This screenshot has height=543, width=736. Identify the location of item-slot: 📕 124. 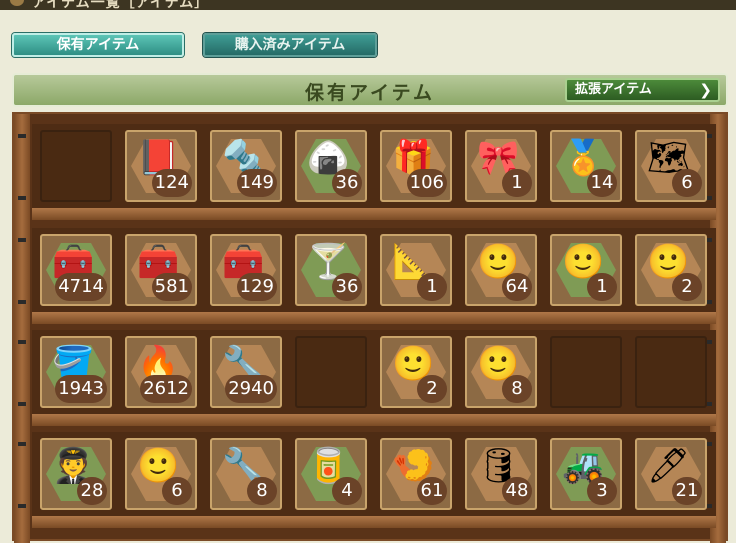
(161, 166).